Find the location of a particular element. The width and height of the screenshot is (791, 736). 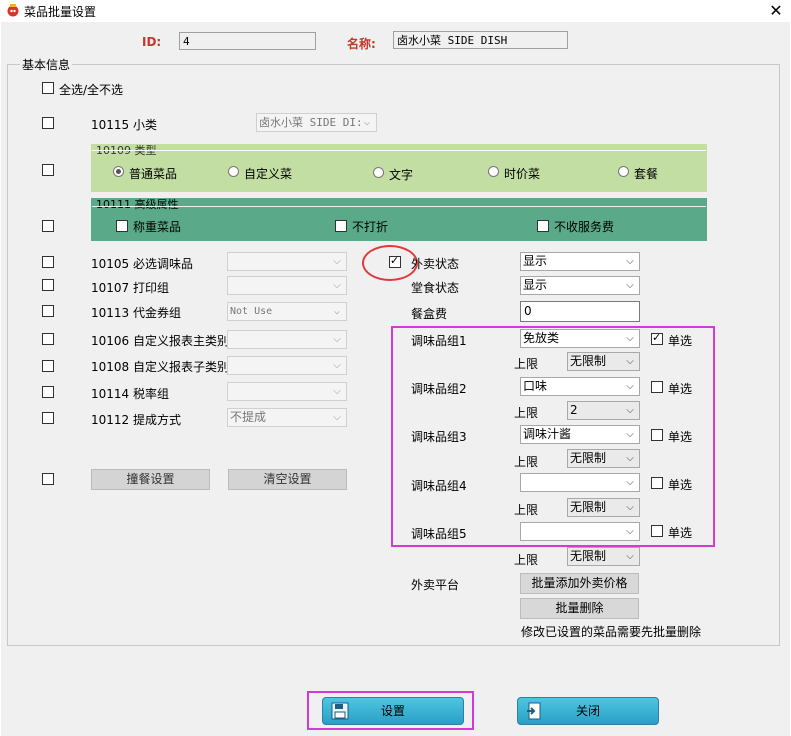

seasoning-group-5-single-checkbox is located at coordinates (657, 531).